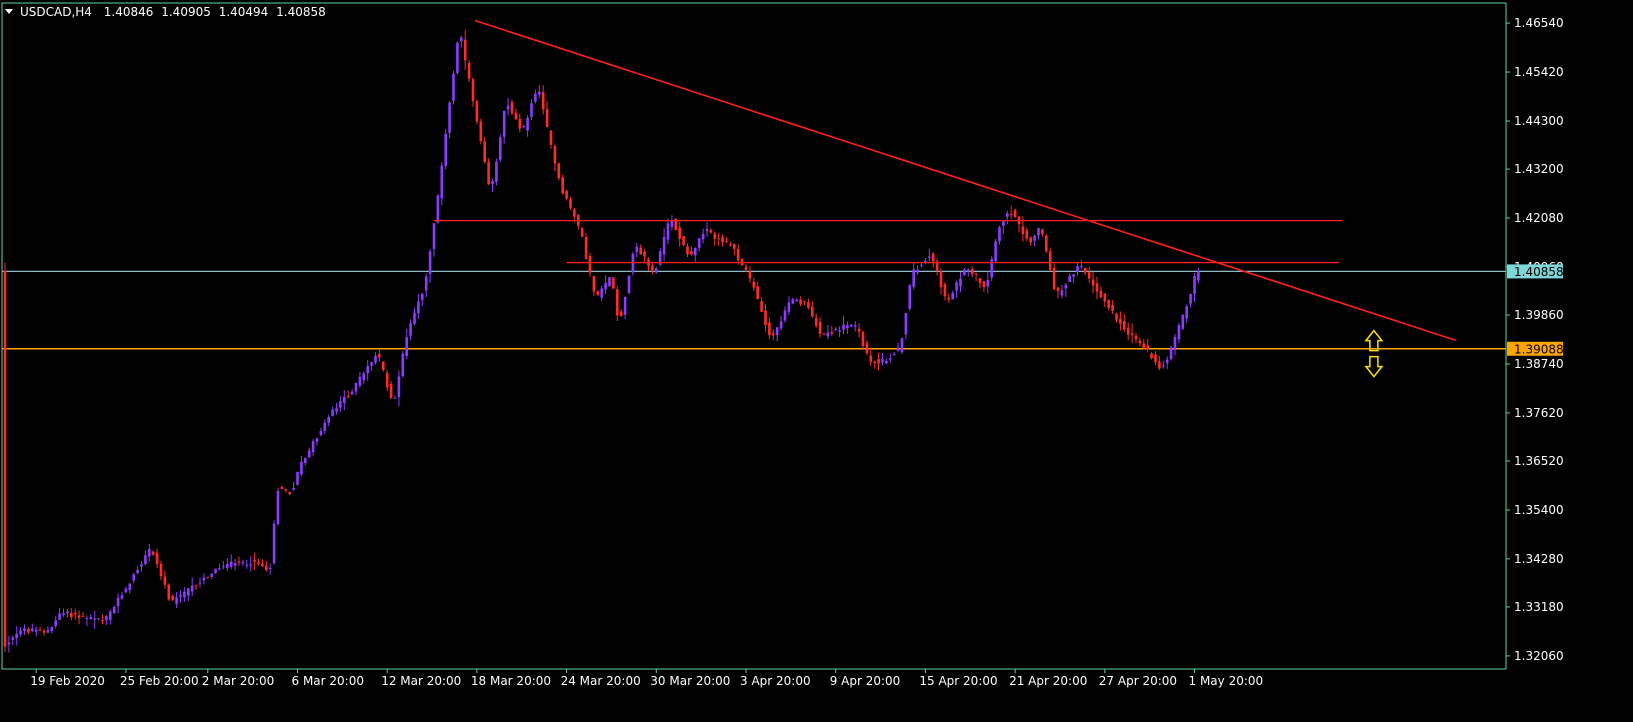 The image size is (1633, 722). I want to click on x-tick-label: 18 Mar 20:00, so click(511, 681).